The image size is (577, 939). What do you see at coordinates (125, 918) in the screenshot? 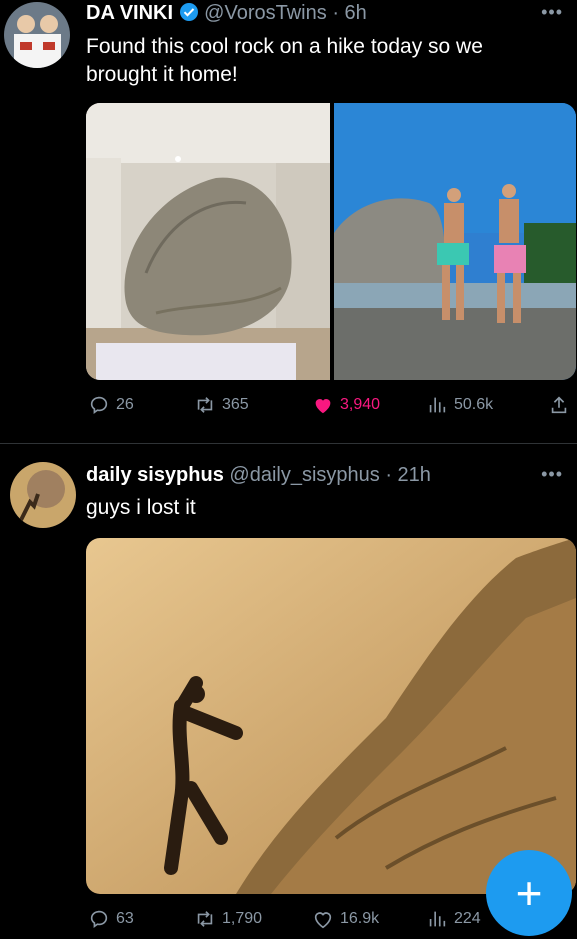
I see `reply-count: 63` at bounding box center [125, 918].